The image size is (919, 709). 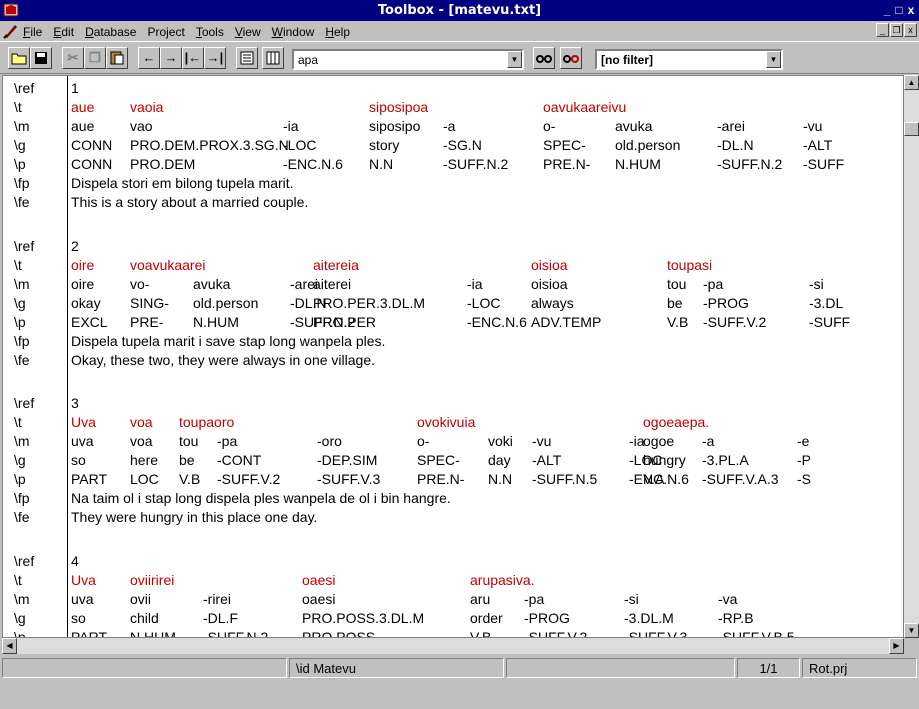 What do you see at coordinates (163, 164) in the screenshot?
I see `gloss-word: PRO.DEM` at bounding box center [163, 164].